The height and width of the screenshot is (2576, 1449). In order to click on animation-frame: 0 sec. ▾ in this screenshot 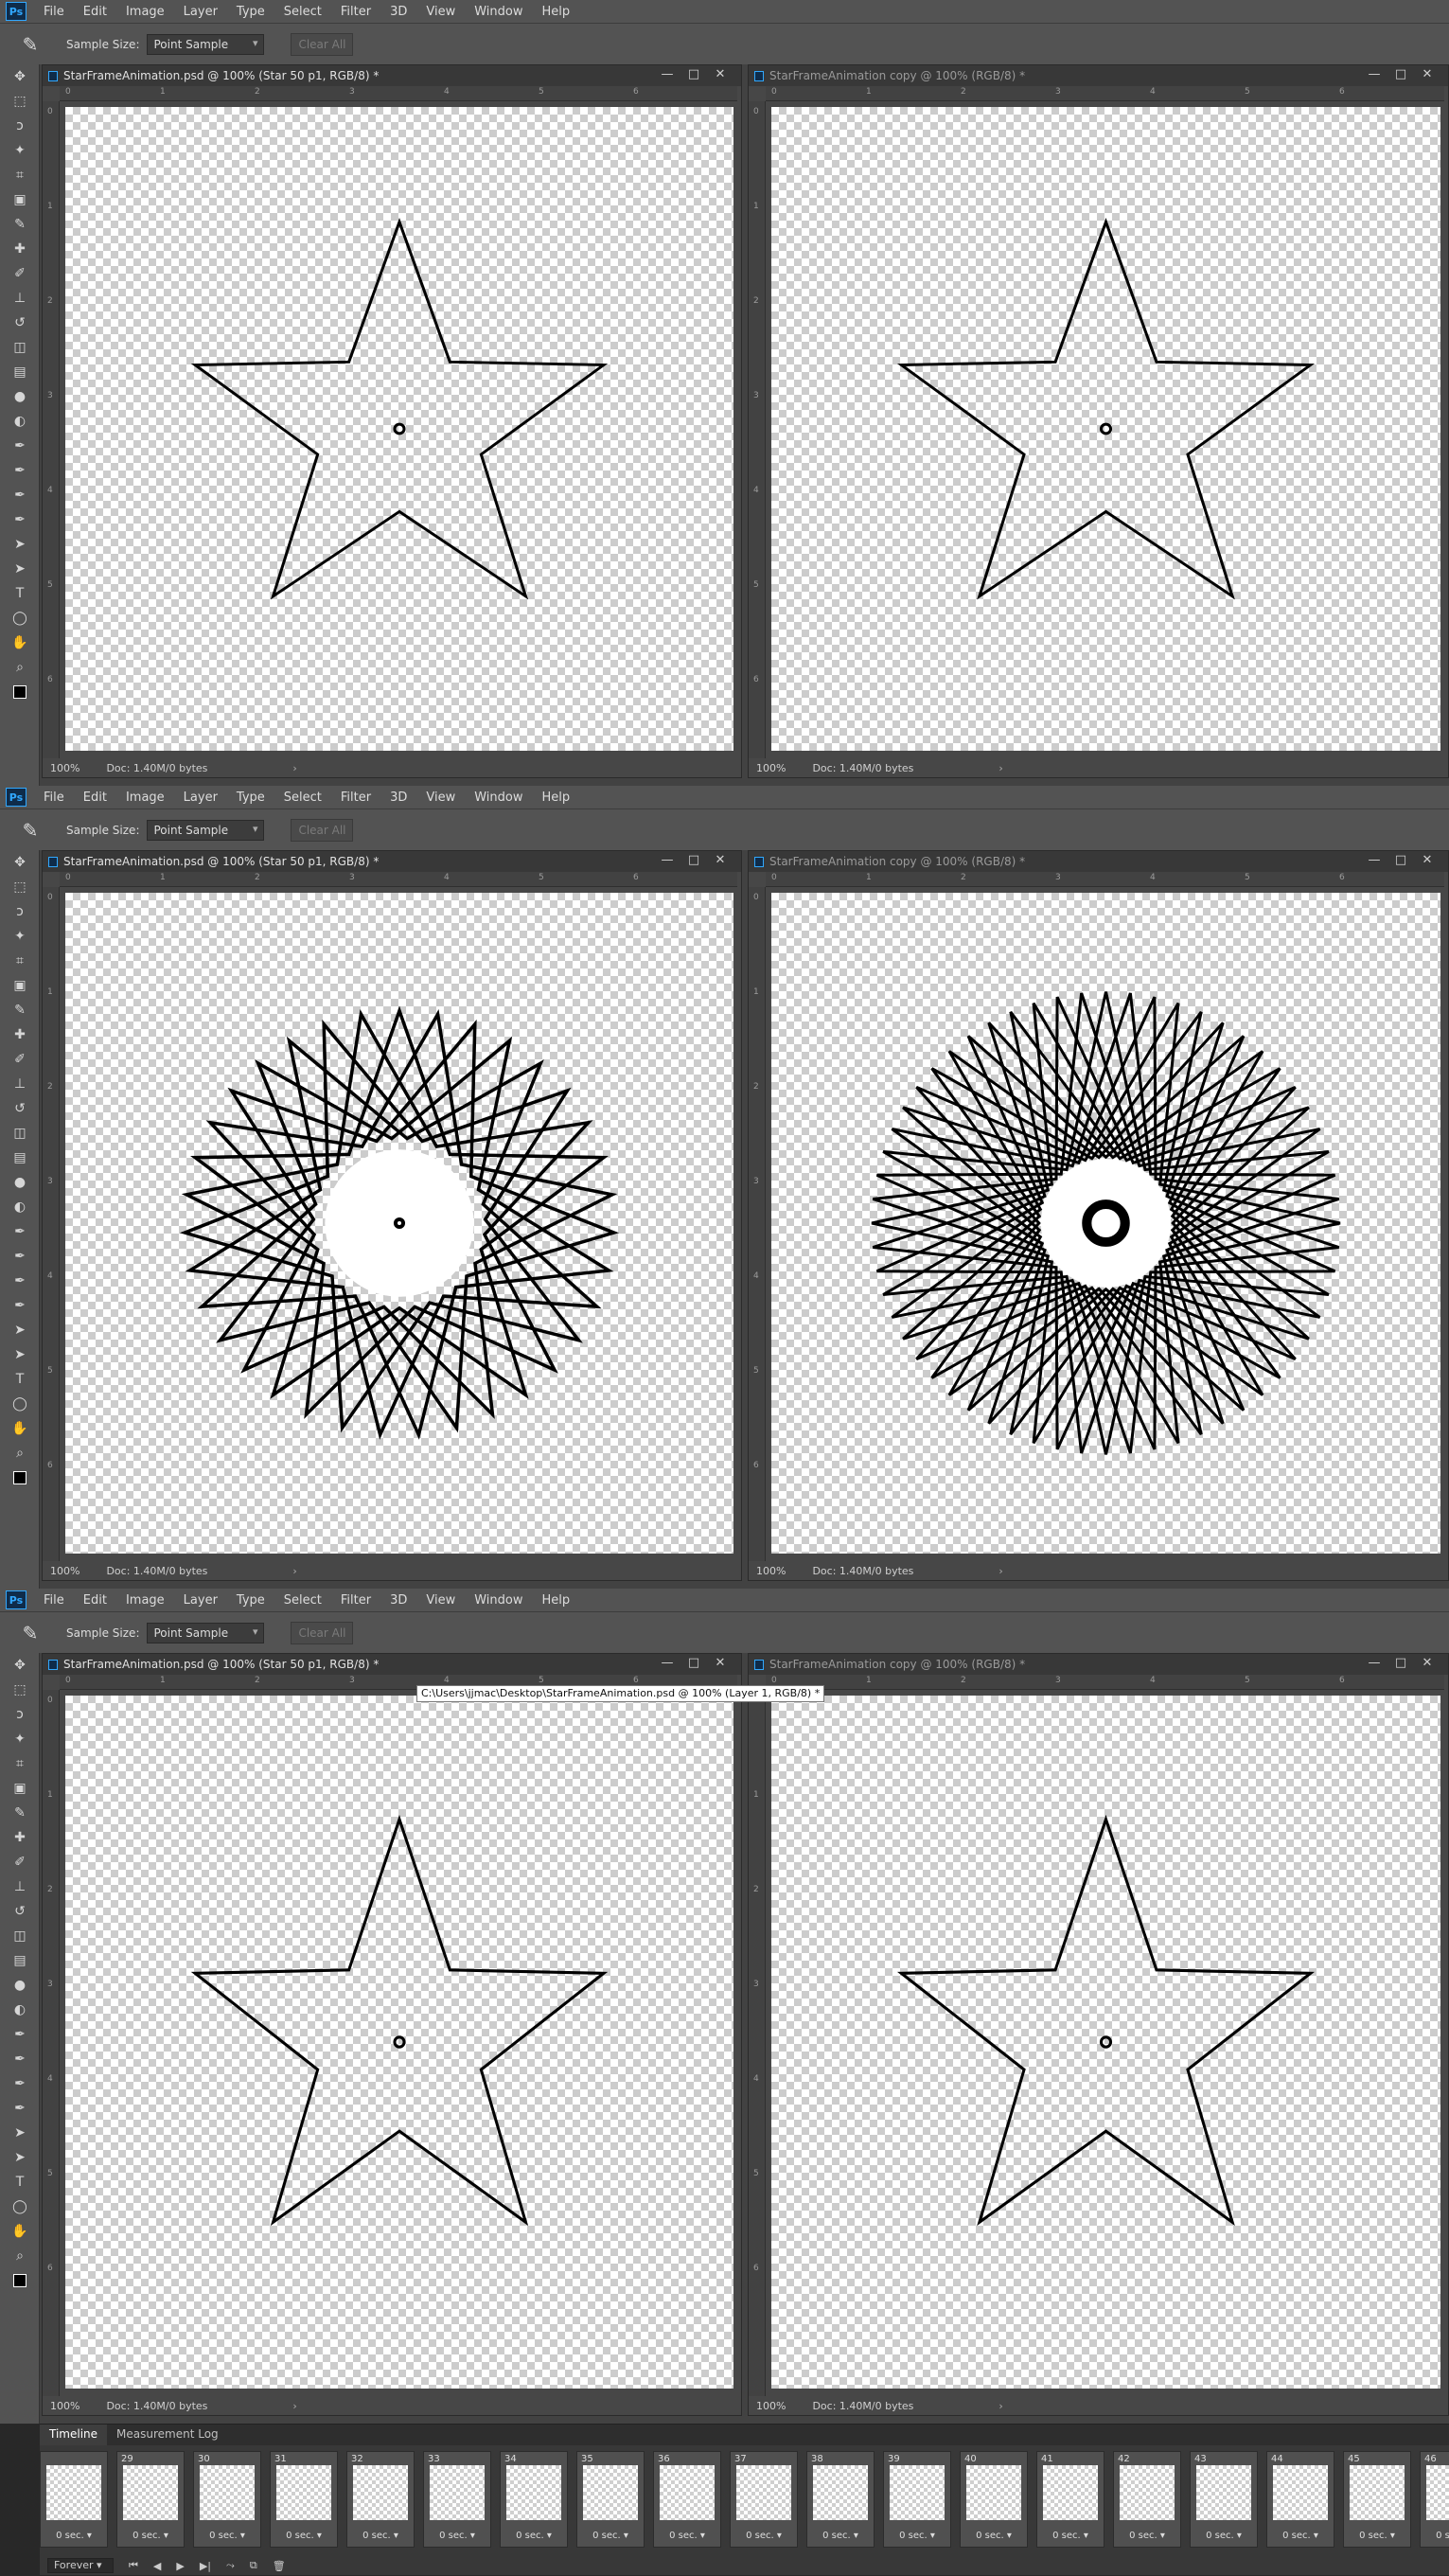, I will do `click(74, 2499)`.